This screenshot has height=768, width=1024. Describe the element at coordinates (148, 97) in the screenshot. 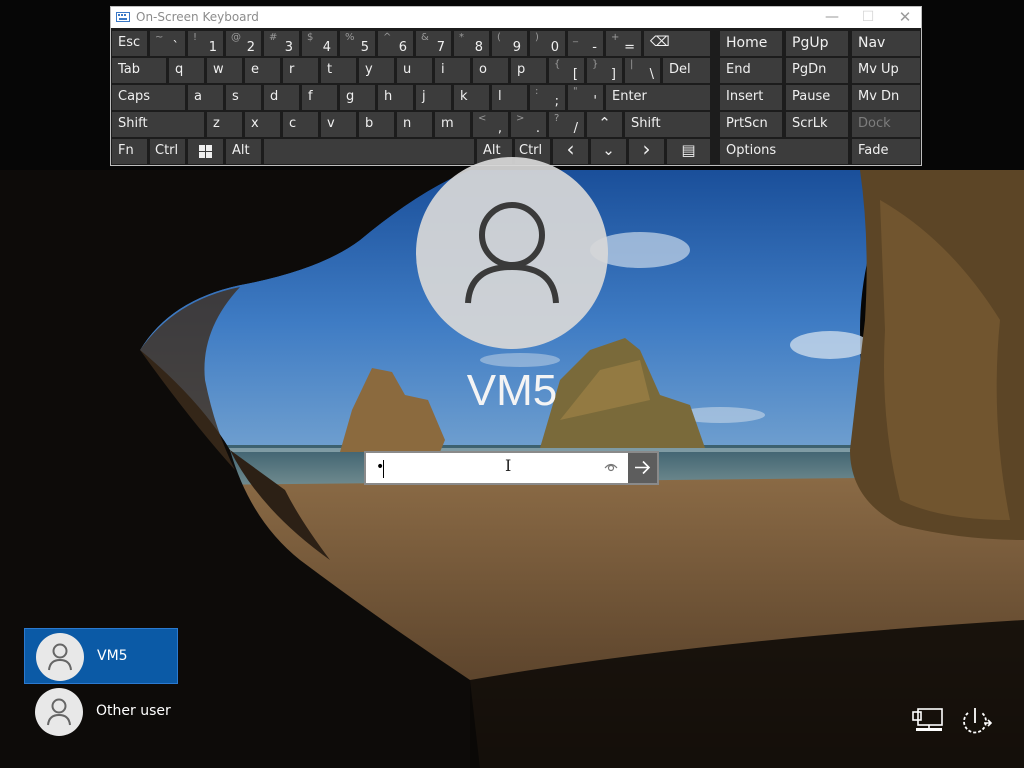

I see `key-caps: Caps` at that location.